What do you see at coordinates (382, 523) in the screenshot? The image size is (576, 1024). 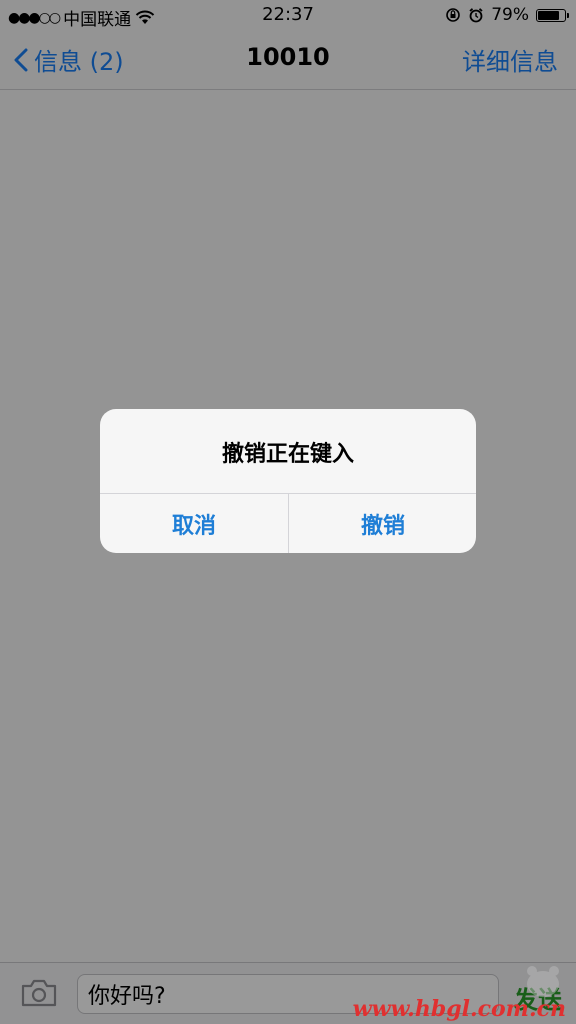 I see `undo-button: 撤销` at bounding box center [382, 523].